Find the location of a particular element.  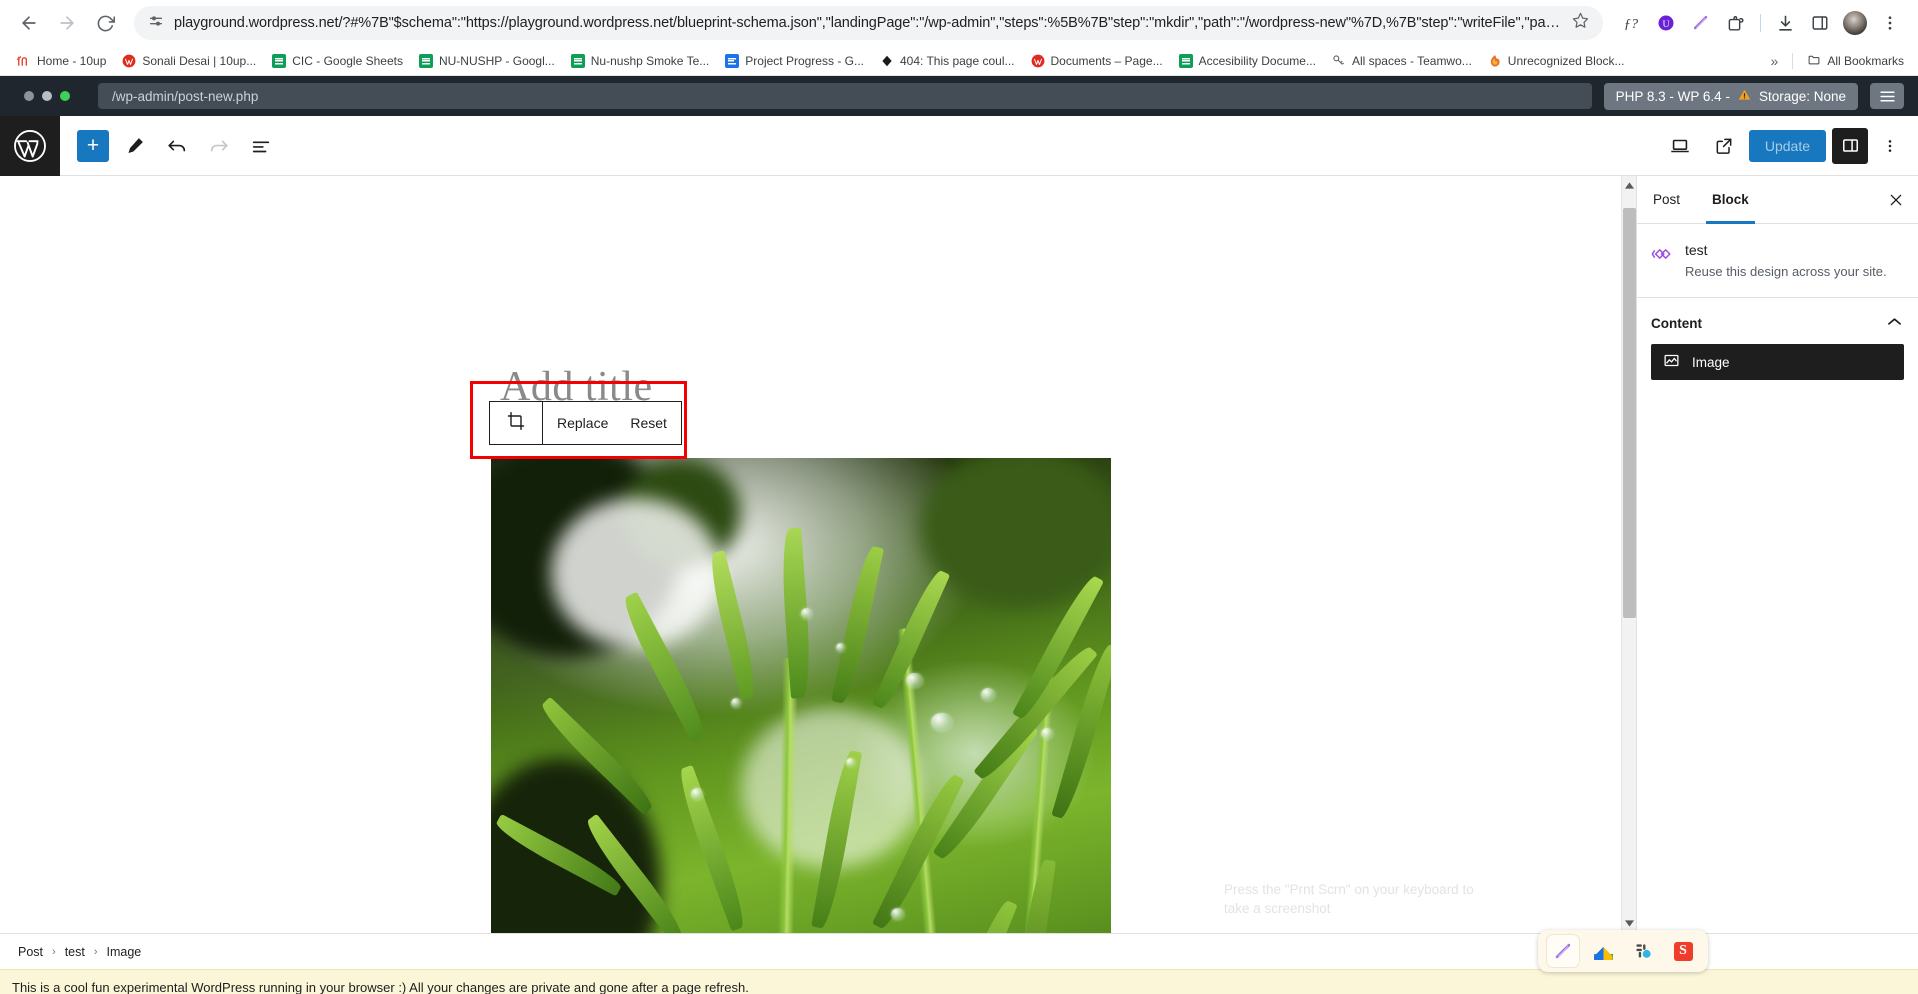

scroll-up-arrow-icon is located at coordinates (1629, 185).